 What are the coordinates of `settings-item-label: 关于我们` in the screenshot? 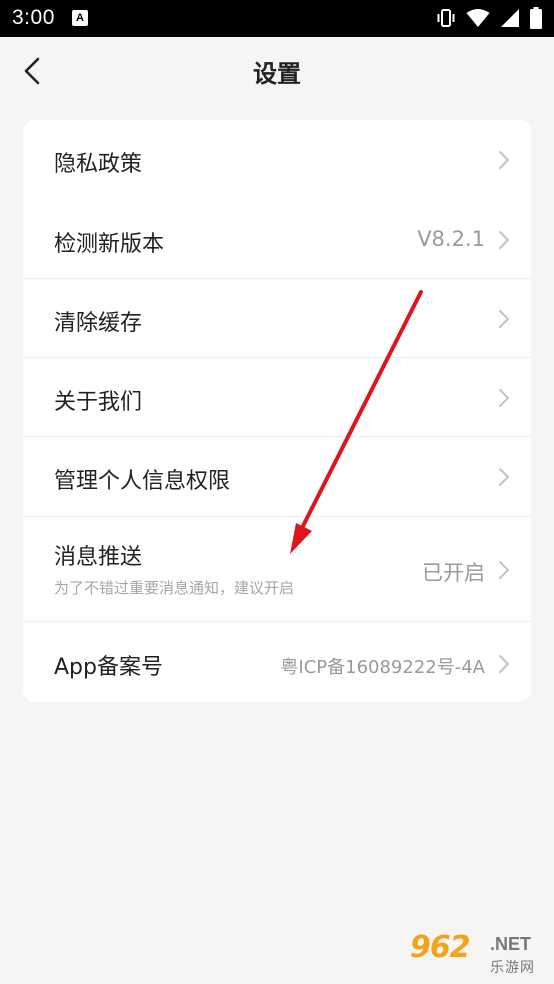 It's located at (98, 402).